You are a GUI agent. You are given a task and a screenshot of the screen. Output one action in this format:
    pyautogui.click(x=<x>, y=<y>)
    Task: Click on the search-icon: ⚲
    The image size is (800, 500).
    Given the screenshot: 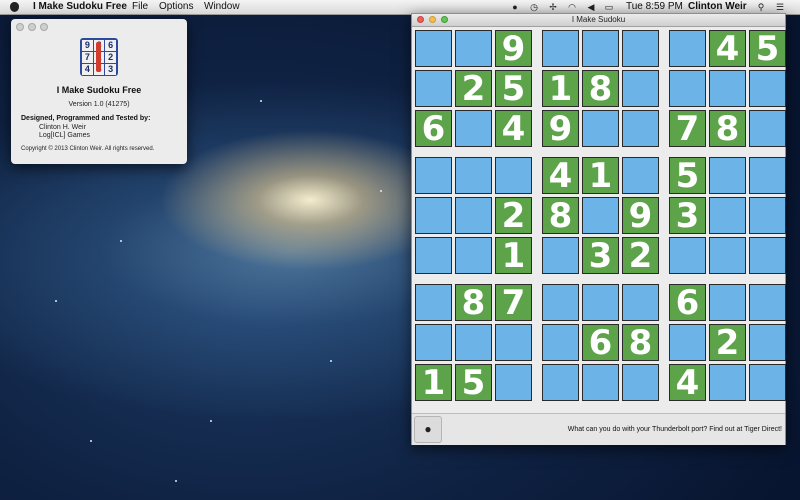 What is the action you would take?
    pyautogui.click(x=761, y=7)
    